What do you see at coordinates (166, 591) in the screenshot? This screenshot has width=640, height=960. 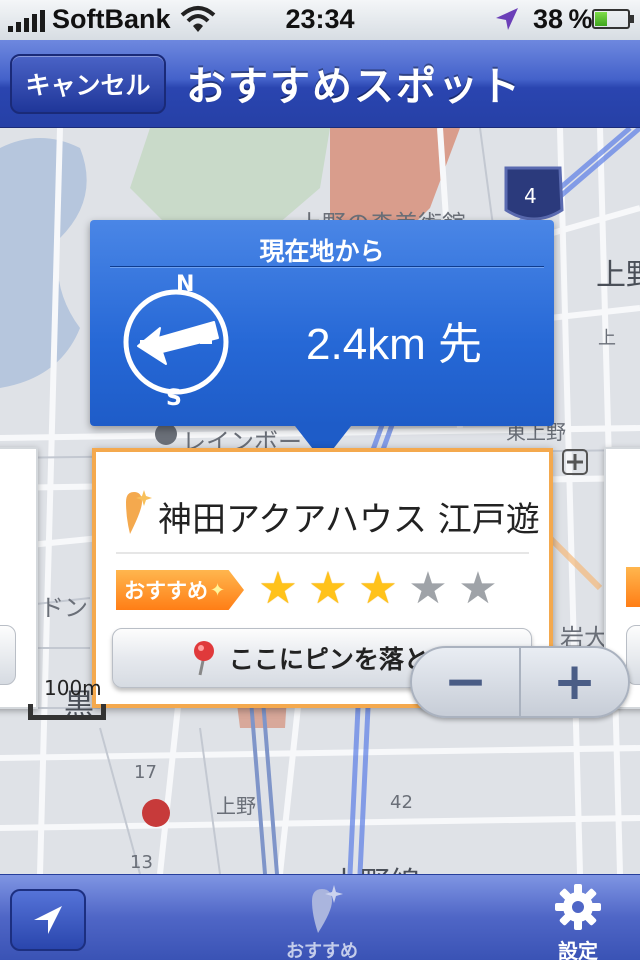 I see `recommend-badge-label: おすすめ` at bounding box center [166, 591].